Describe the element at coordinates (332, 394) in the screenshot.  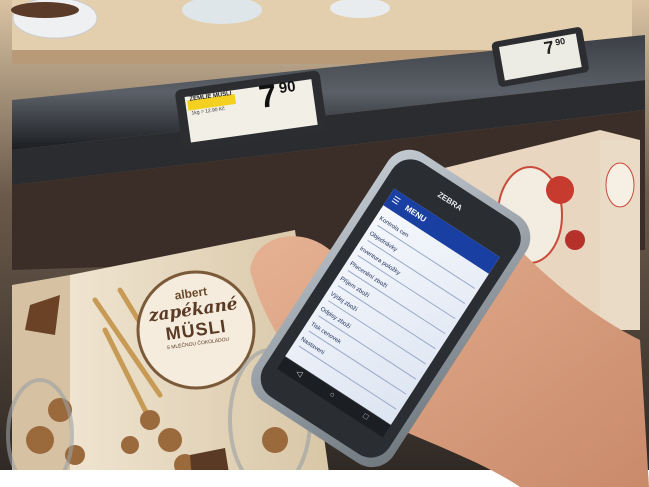
I see `home-icon: ○` at that location.